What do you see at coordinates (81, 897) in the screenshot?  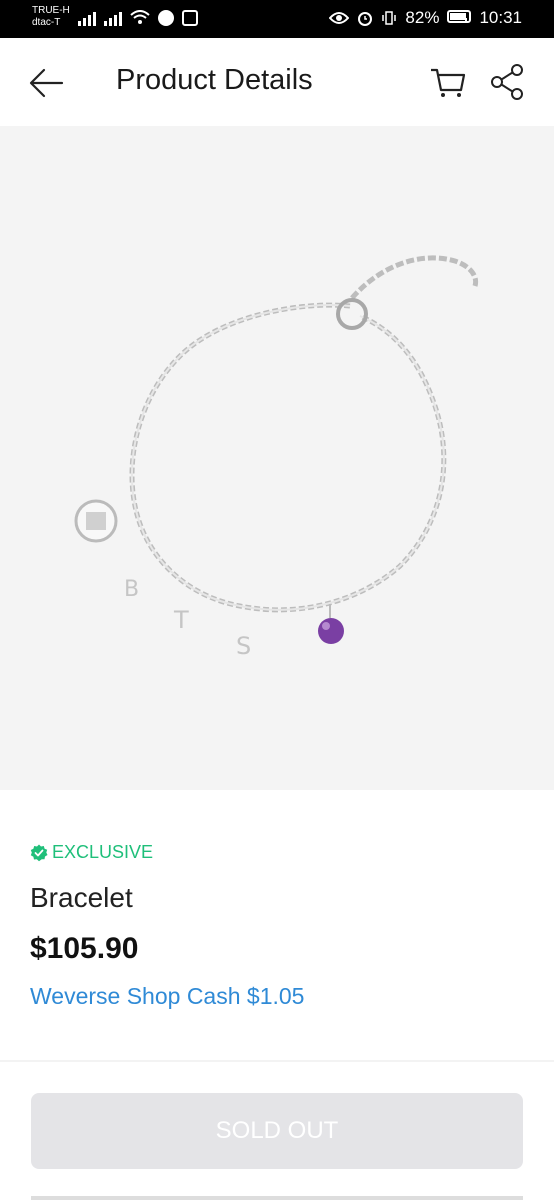 I see `product-name: Bracelet` at bounding box center [81, 897].